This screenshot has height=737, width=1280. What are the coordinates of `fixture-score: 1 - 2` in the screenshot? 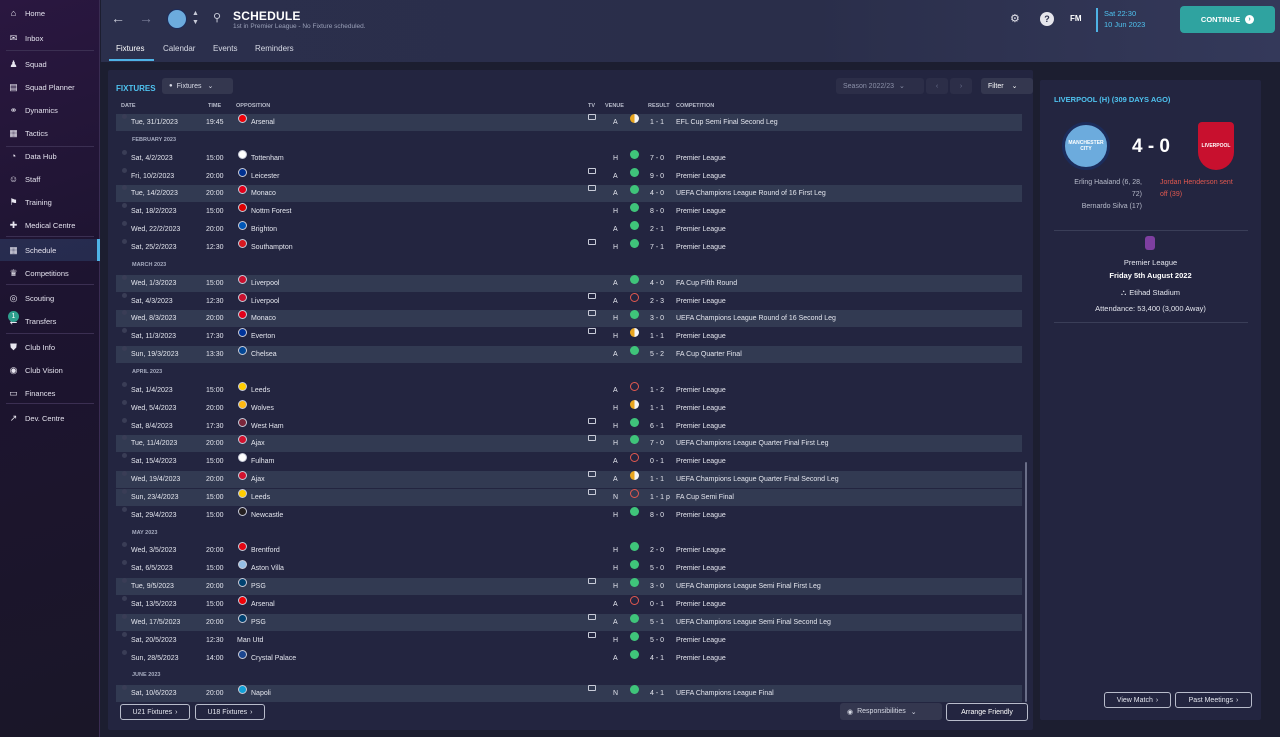 It's located at (657, 390).